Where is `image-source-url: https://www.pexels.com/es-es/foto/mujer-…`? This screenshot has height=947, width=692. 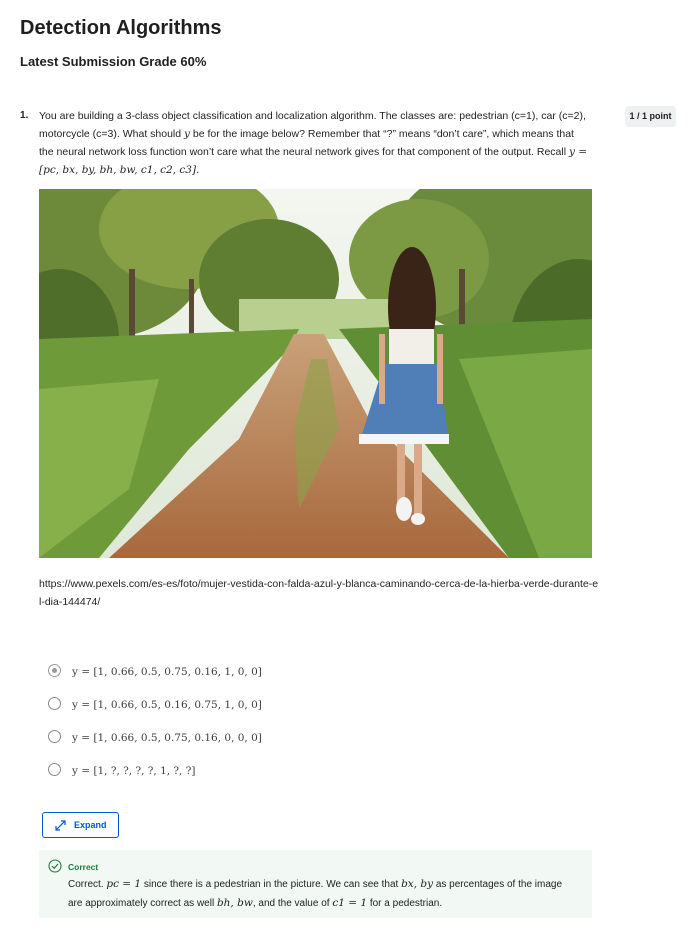
image-source-url: https://www.pexels.com/es-es/foto/mujer-… is located at coordinates (319, 593).